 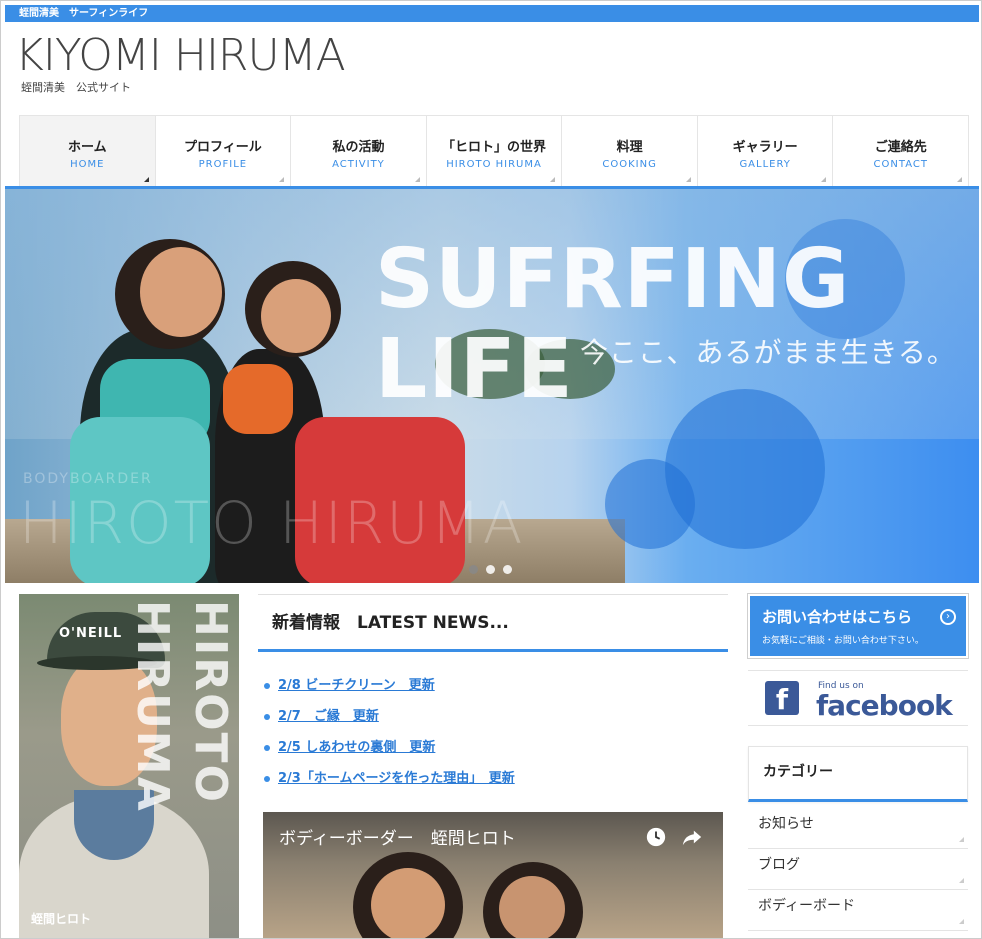 I want to click on portrait-cap-logo: O'NEILL, so click(x=91, y=633).